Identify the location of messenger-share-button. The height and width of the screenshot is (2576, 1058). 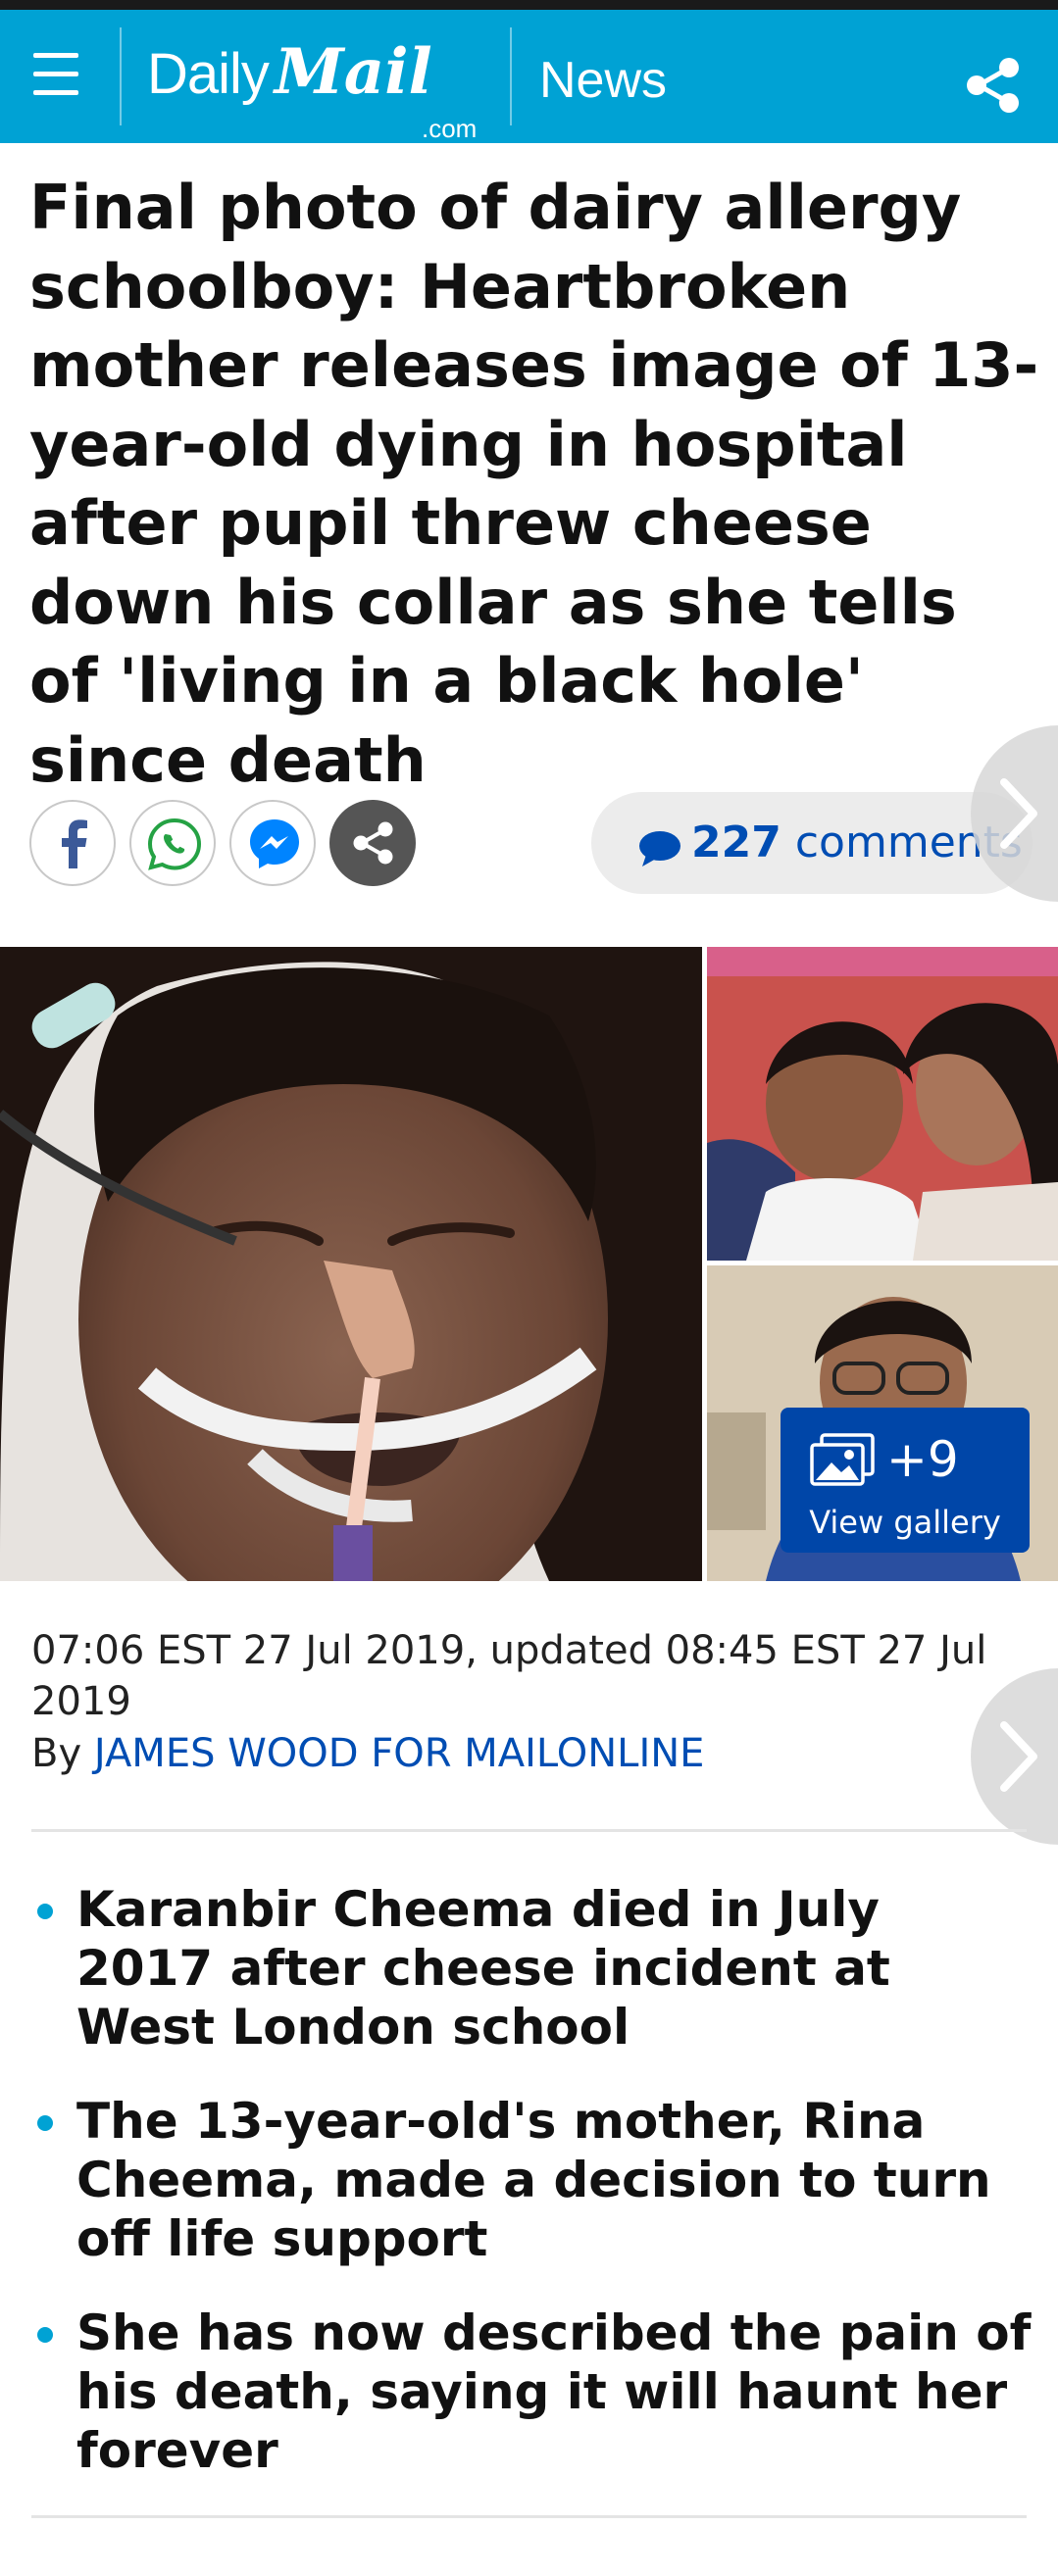
(273, 843).